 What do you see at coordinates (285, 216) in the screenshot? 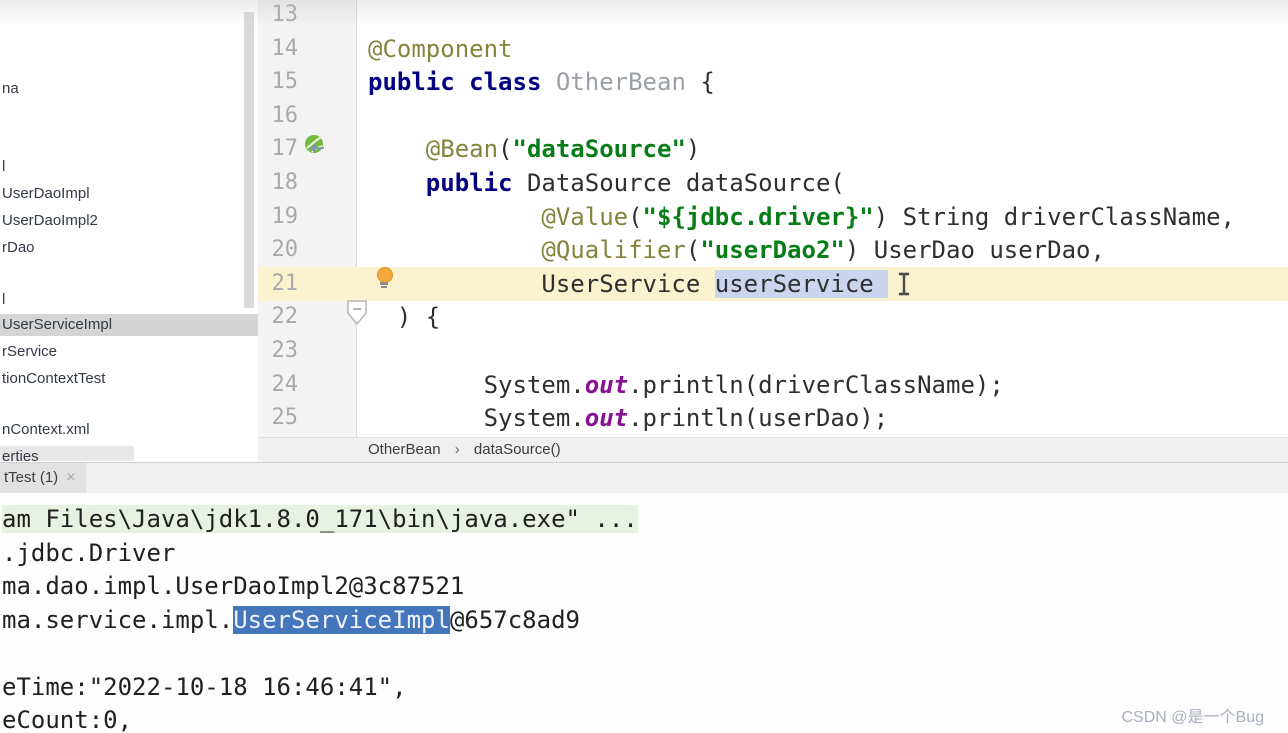
I see `line-number: 19` at bounding box center [285, 216].